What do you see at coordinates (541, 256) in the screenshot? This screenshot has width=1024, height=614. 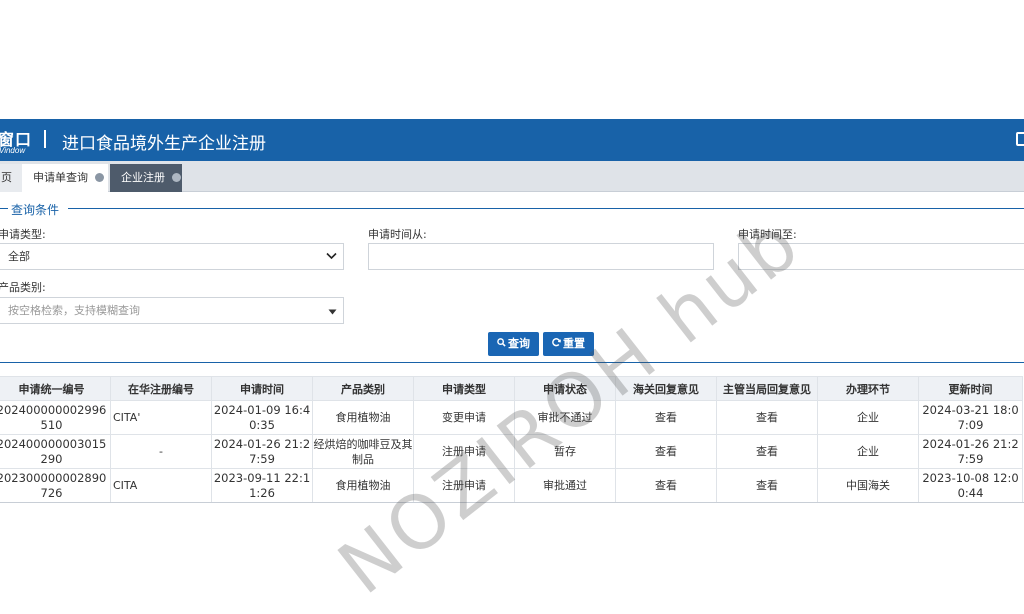 I see `time-from-input` at bounding box center [541, 256].